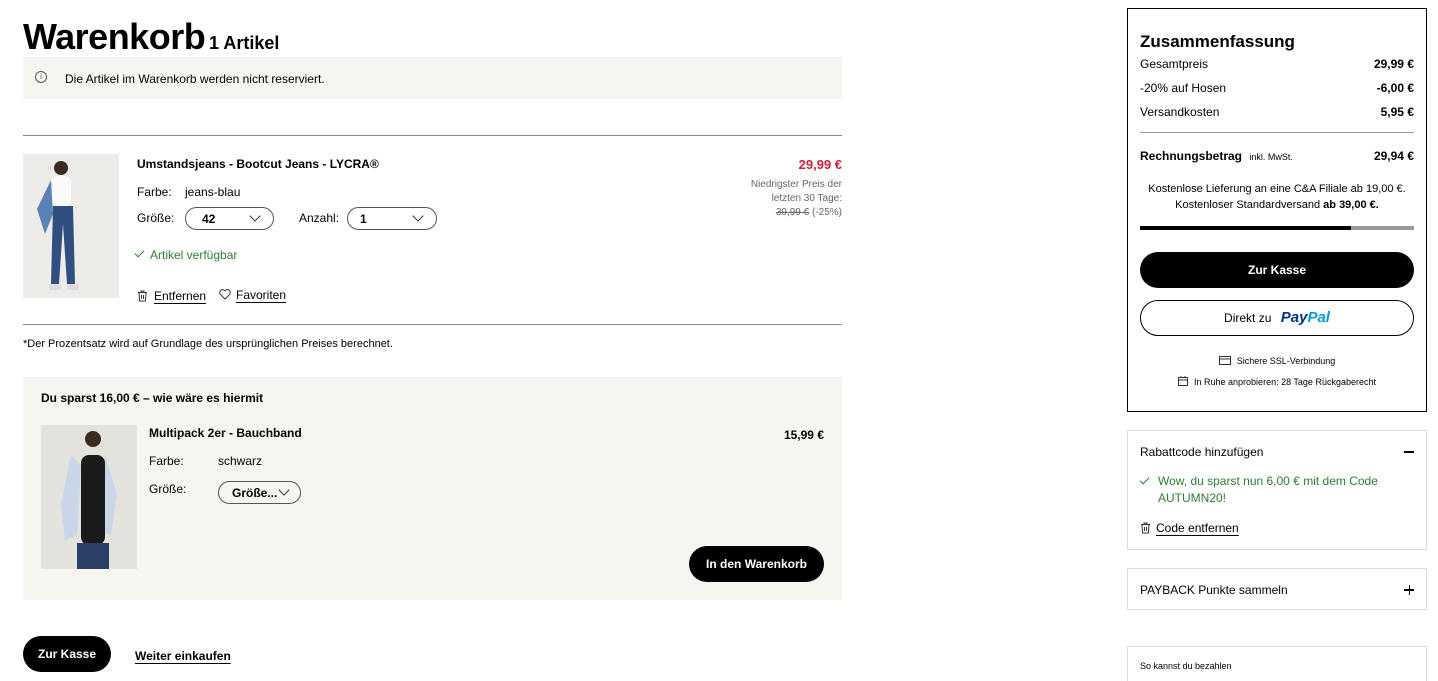 This screenshot has width=1438, height=681. What do you see at coordinates (1409, 590) in the screenshot?
I see `plus-icon-vertical` at bounding box center [1409, 590].